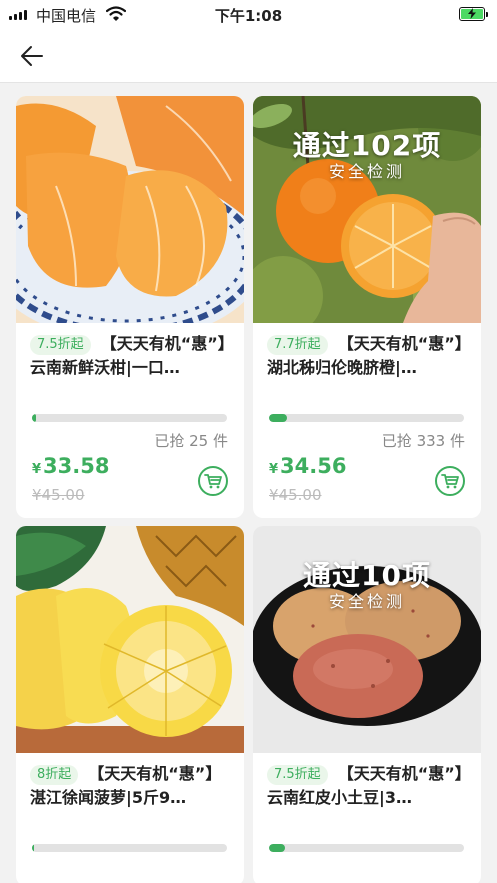 The height and width of the screenshot is (883, 497). What do you see at coordinates (367, 209) in the screenshot?
I see `product-image-navel-orange: 通过102项 安全检测` at bounding box center [367, 209].